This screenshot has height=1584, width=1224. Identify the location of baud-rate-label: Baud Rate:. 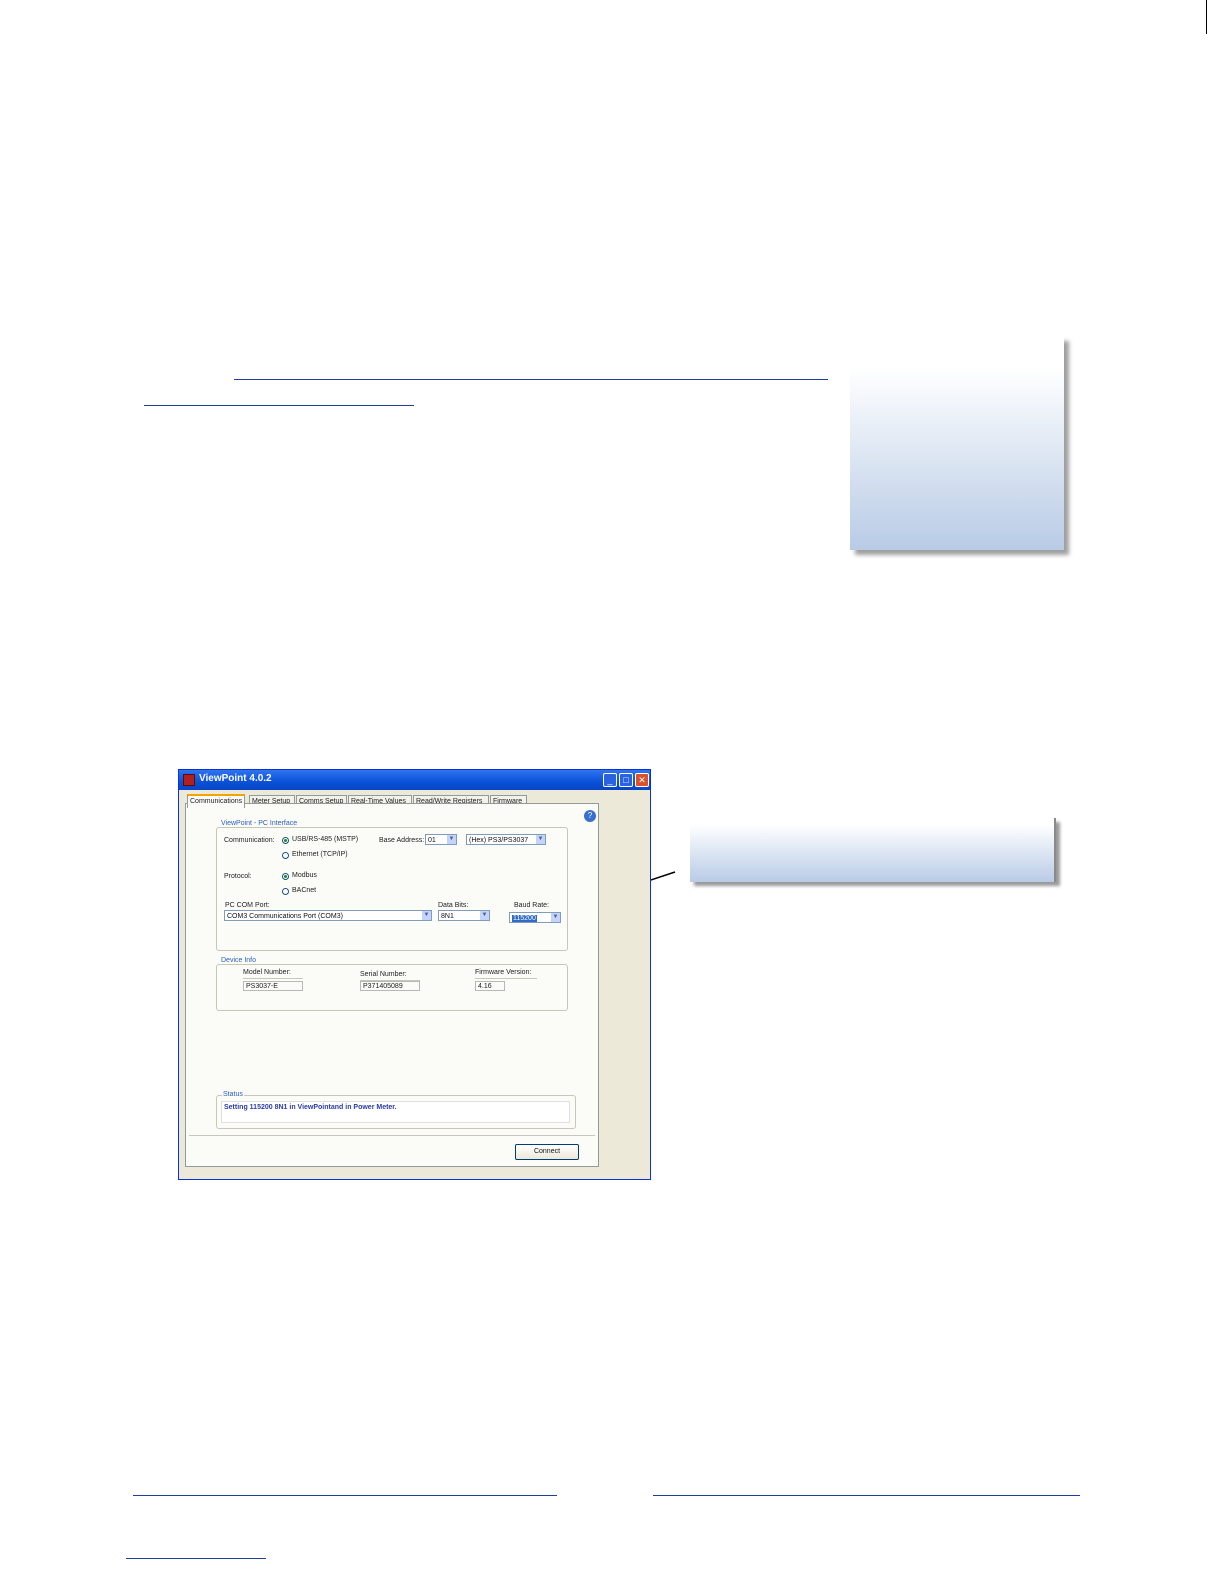
(532, 905).